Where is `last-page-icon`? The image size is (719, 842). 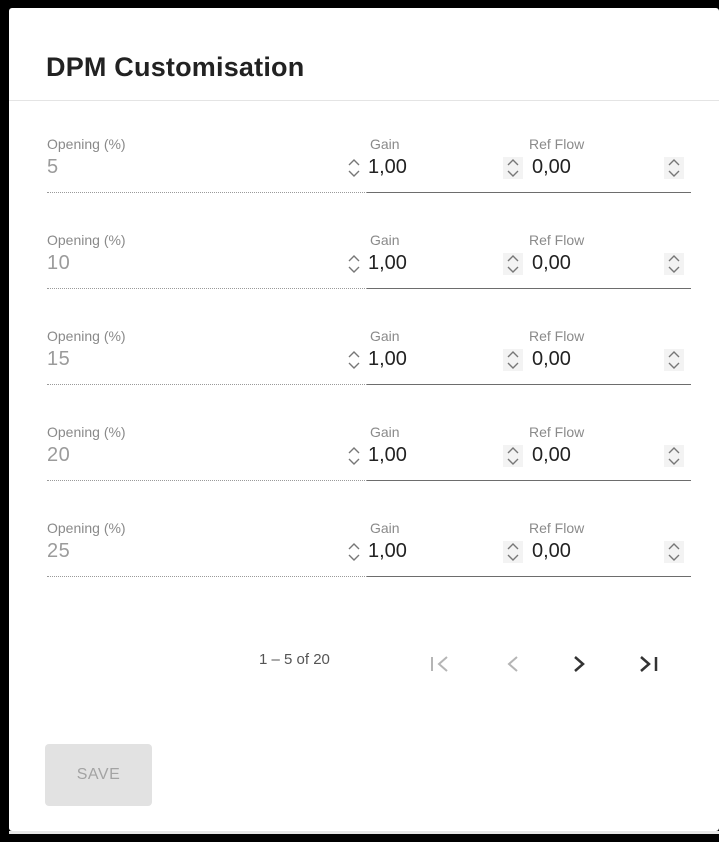
last-page-icon is located at coordinates (649, 664).